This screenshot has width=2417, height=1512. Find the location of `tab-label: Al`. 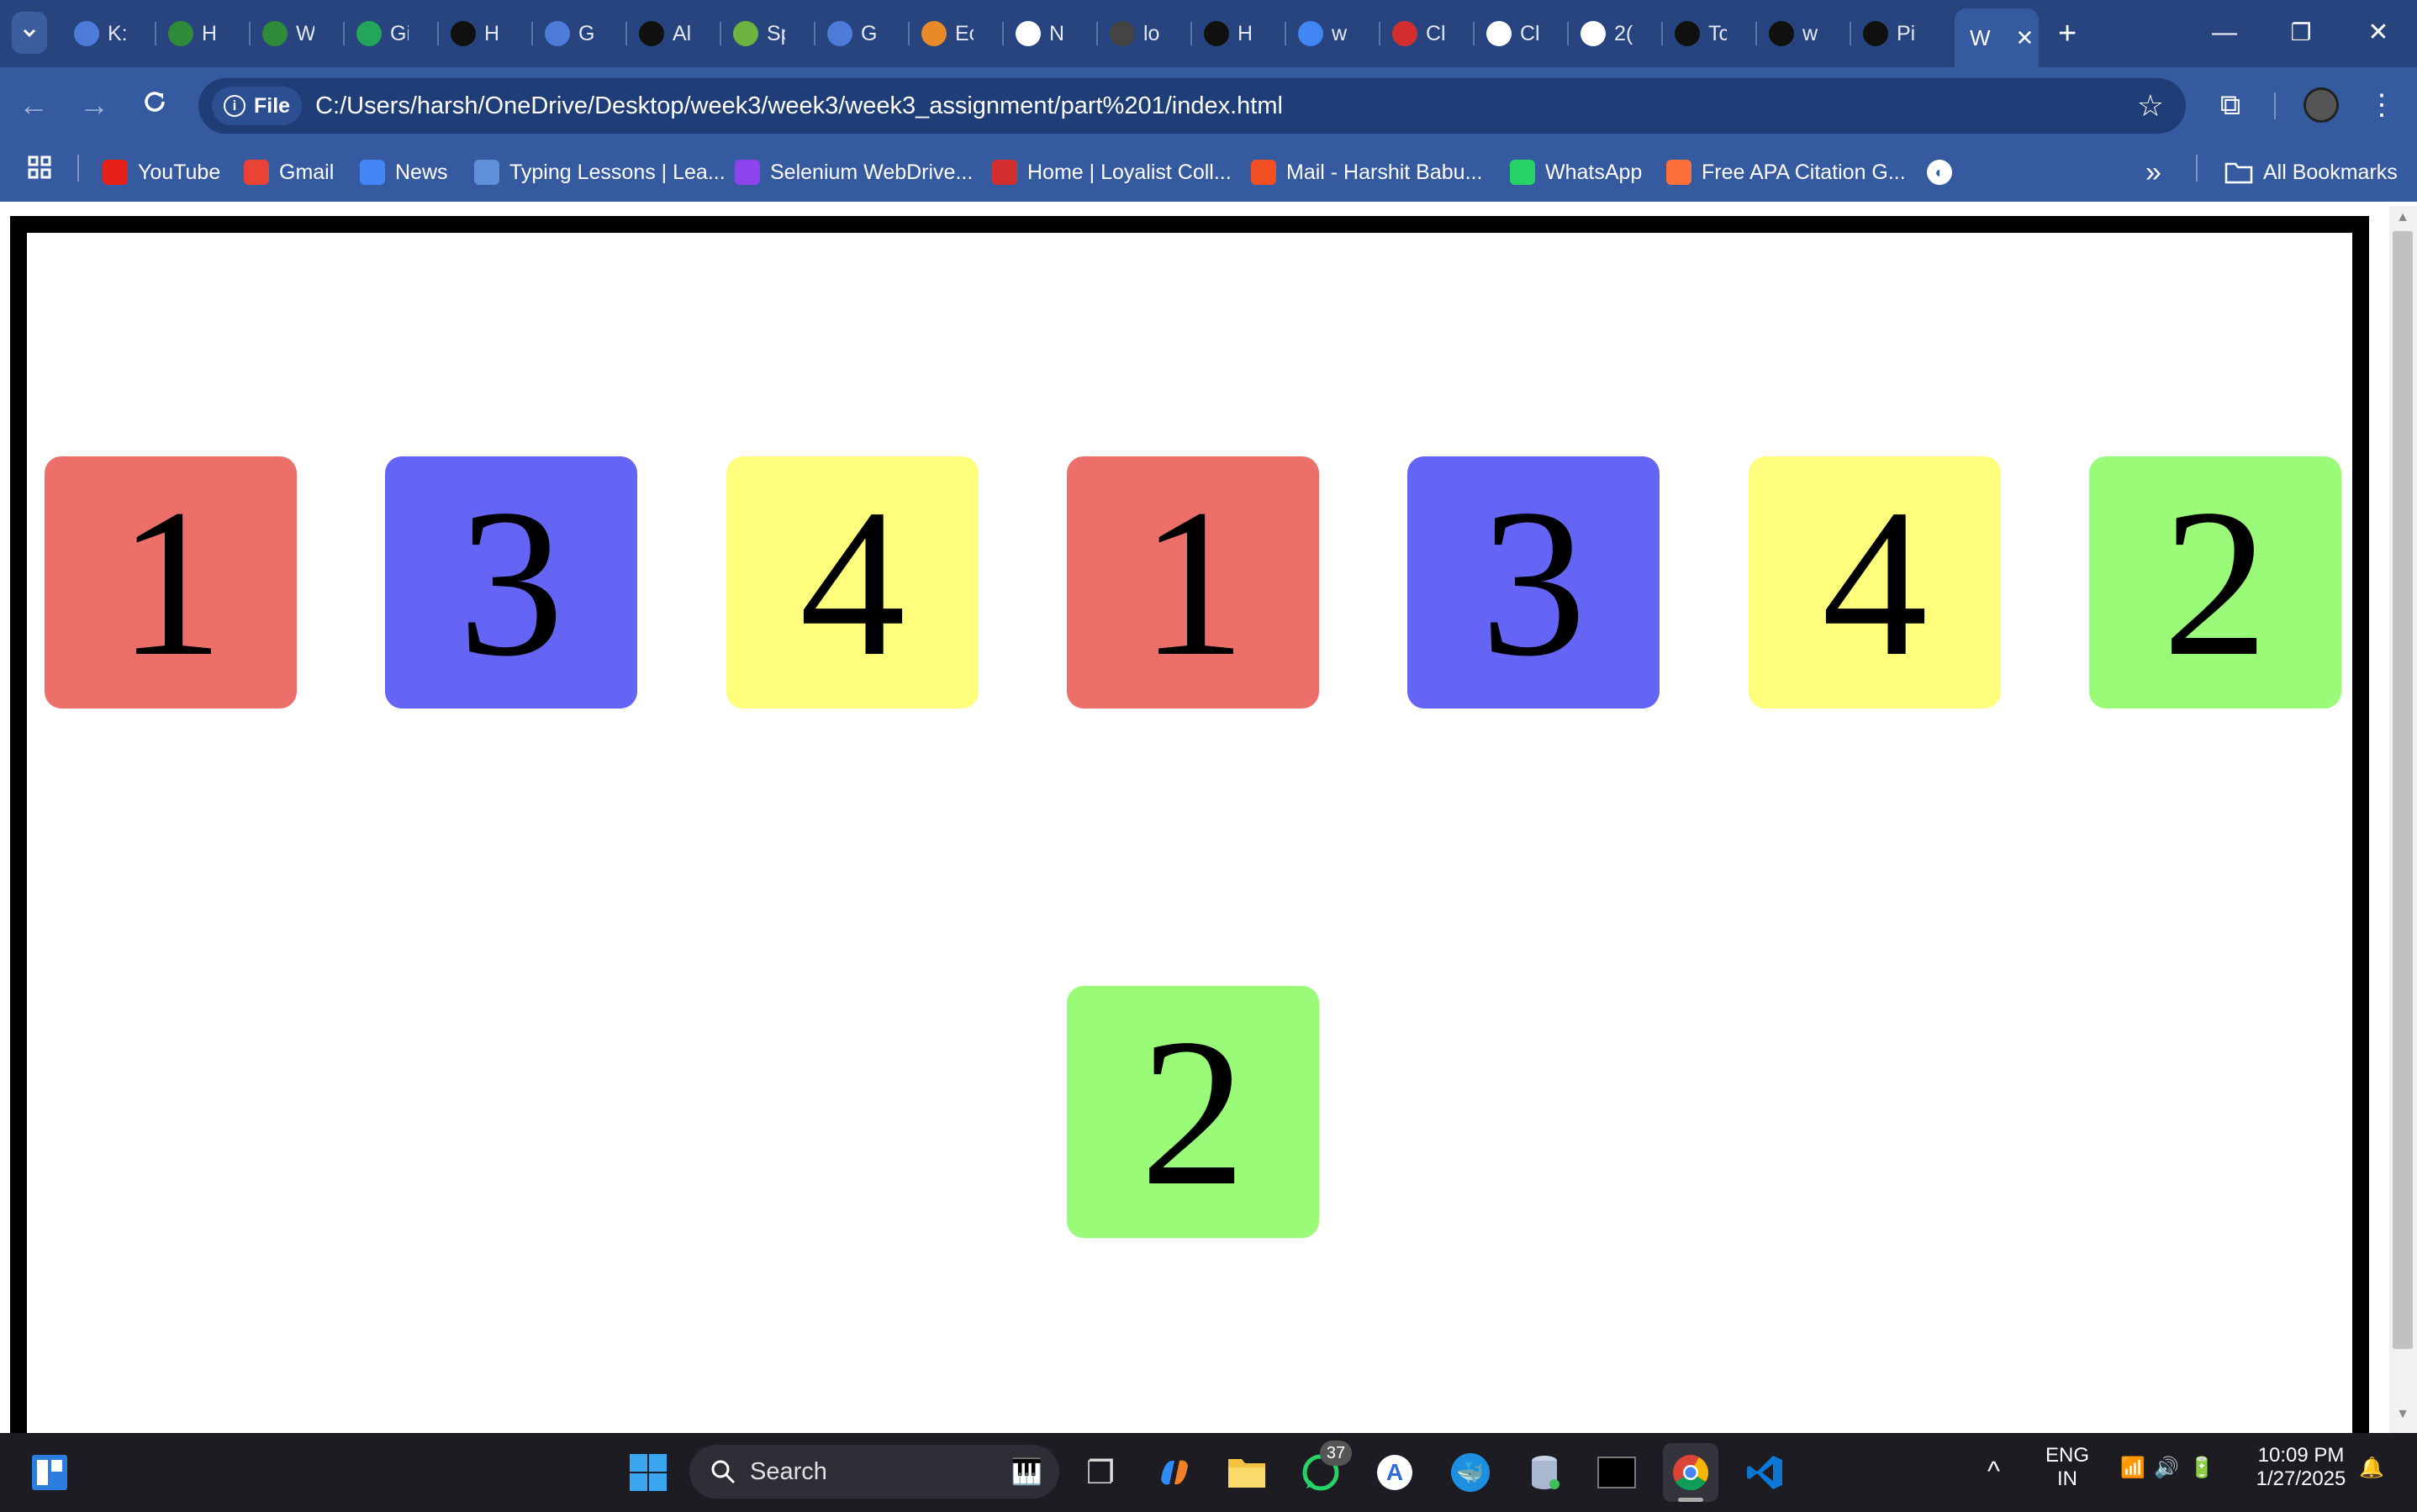

tab-label: Al is located at coordinates (682, 33).